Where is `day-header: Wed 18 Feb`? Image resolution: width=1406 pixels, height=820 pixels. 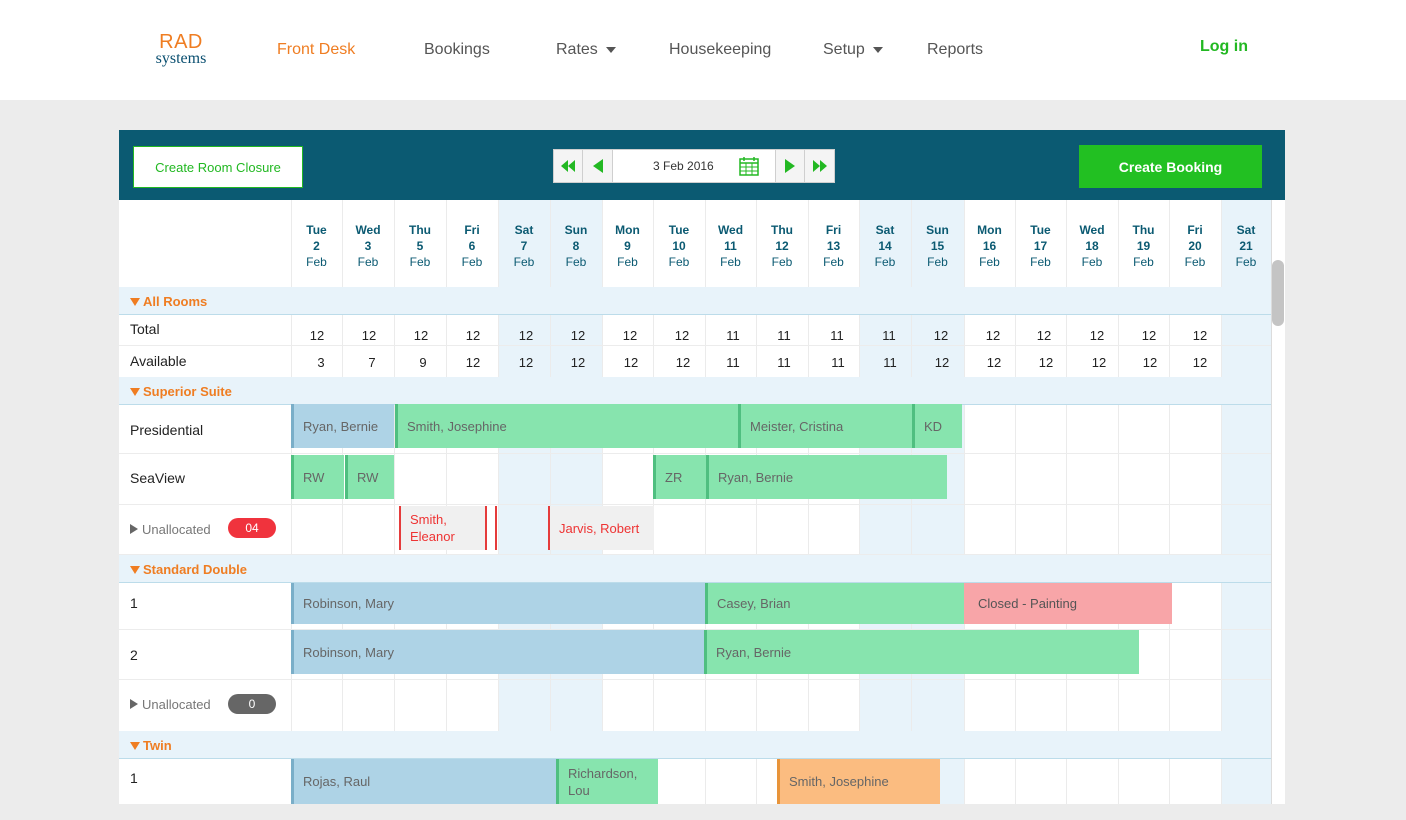
day-header: Wed 18 Feb is located at coordinates (1092, 246).